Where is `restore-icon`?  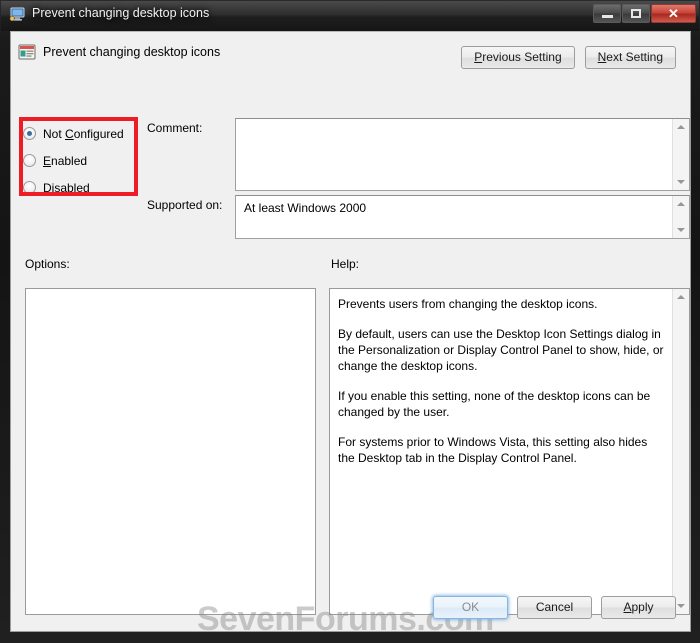
restore-icon is located at coordinates (636, 13).